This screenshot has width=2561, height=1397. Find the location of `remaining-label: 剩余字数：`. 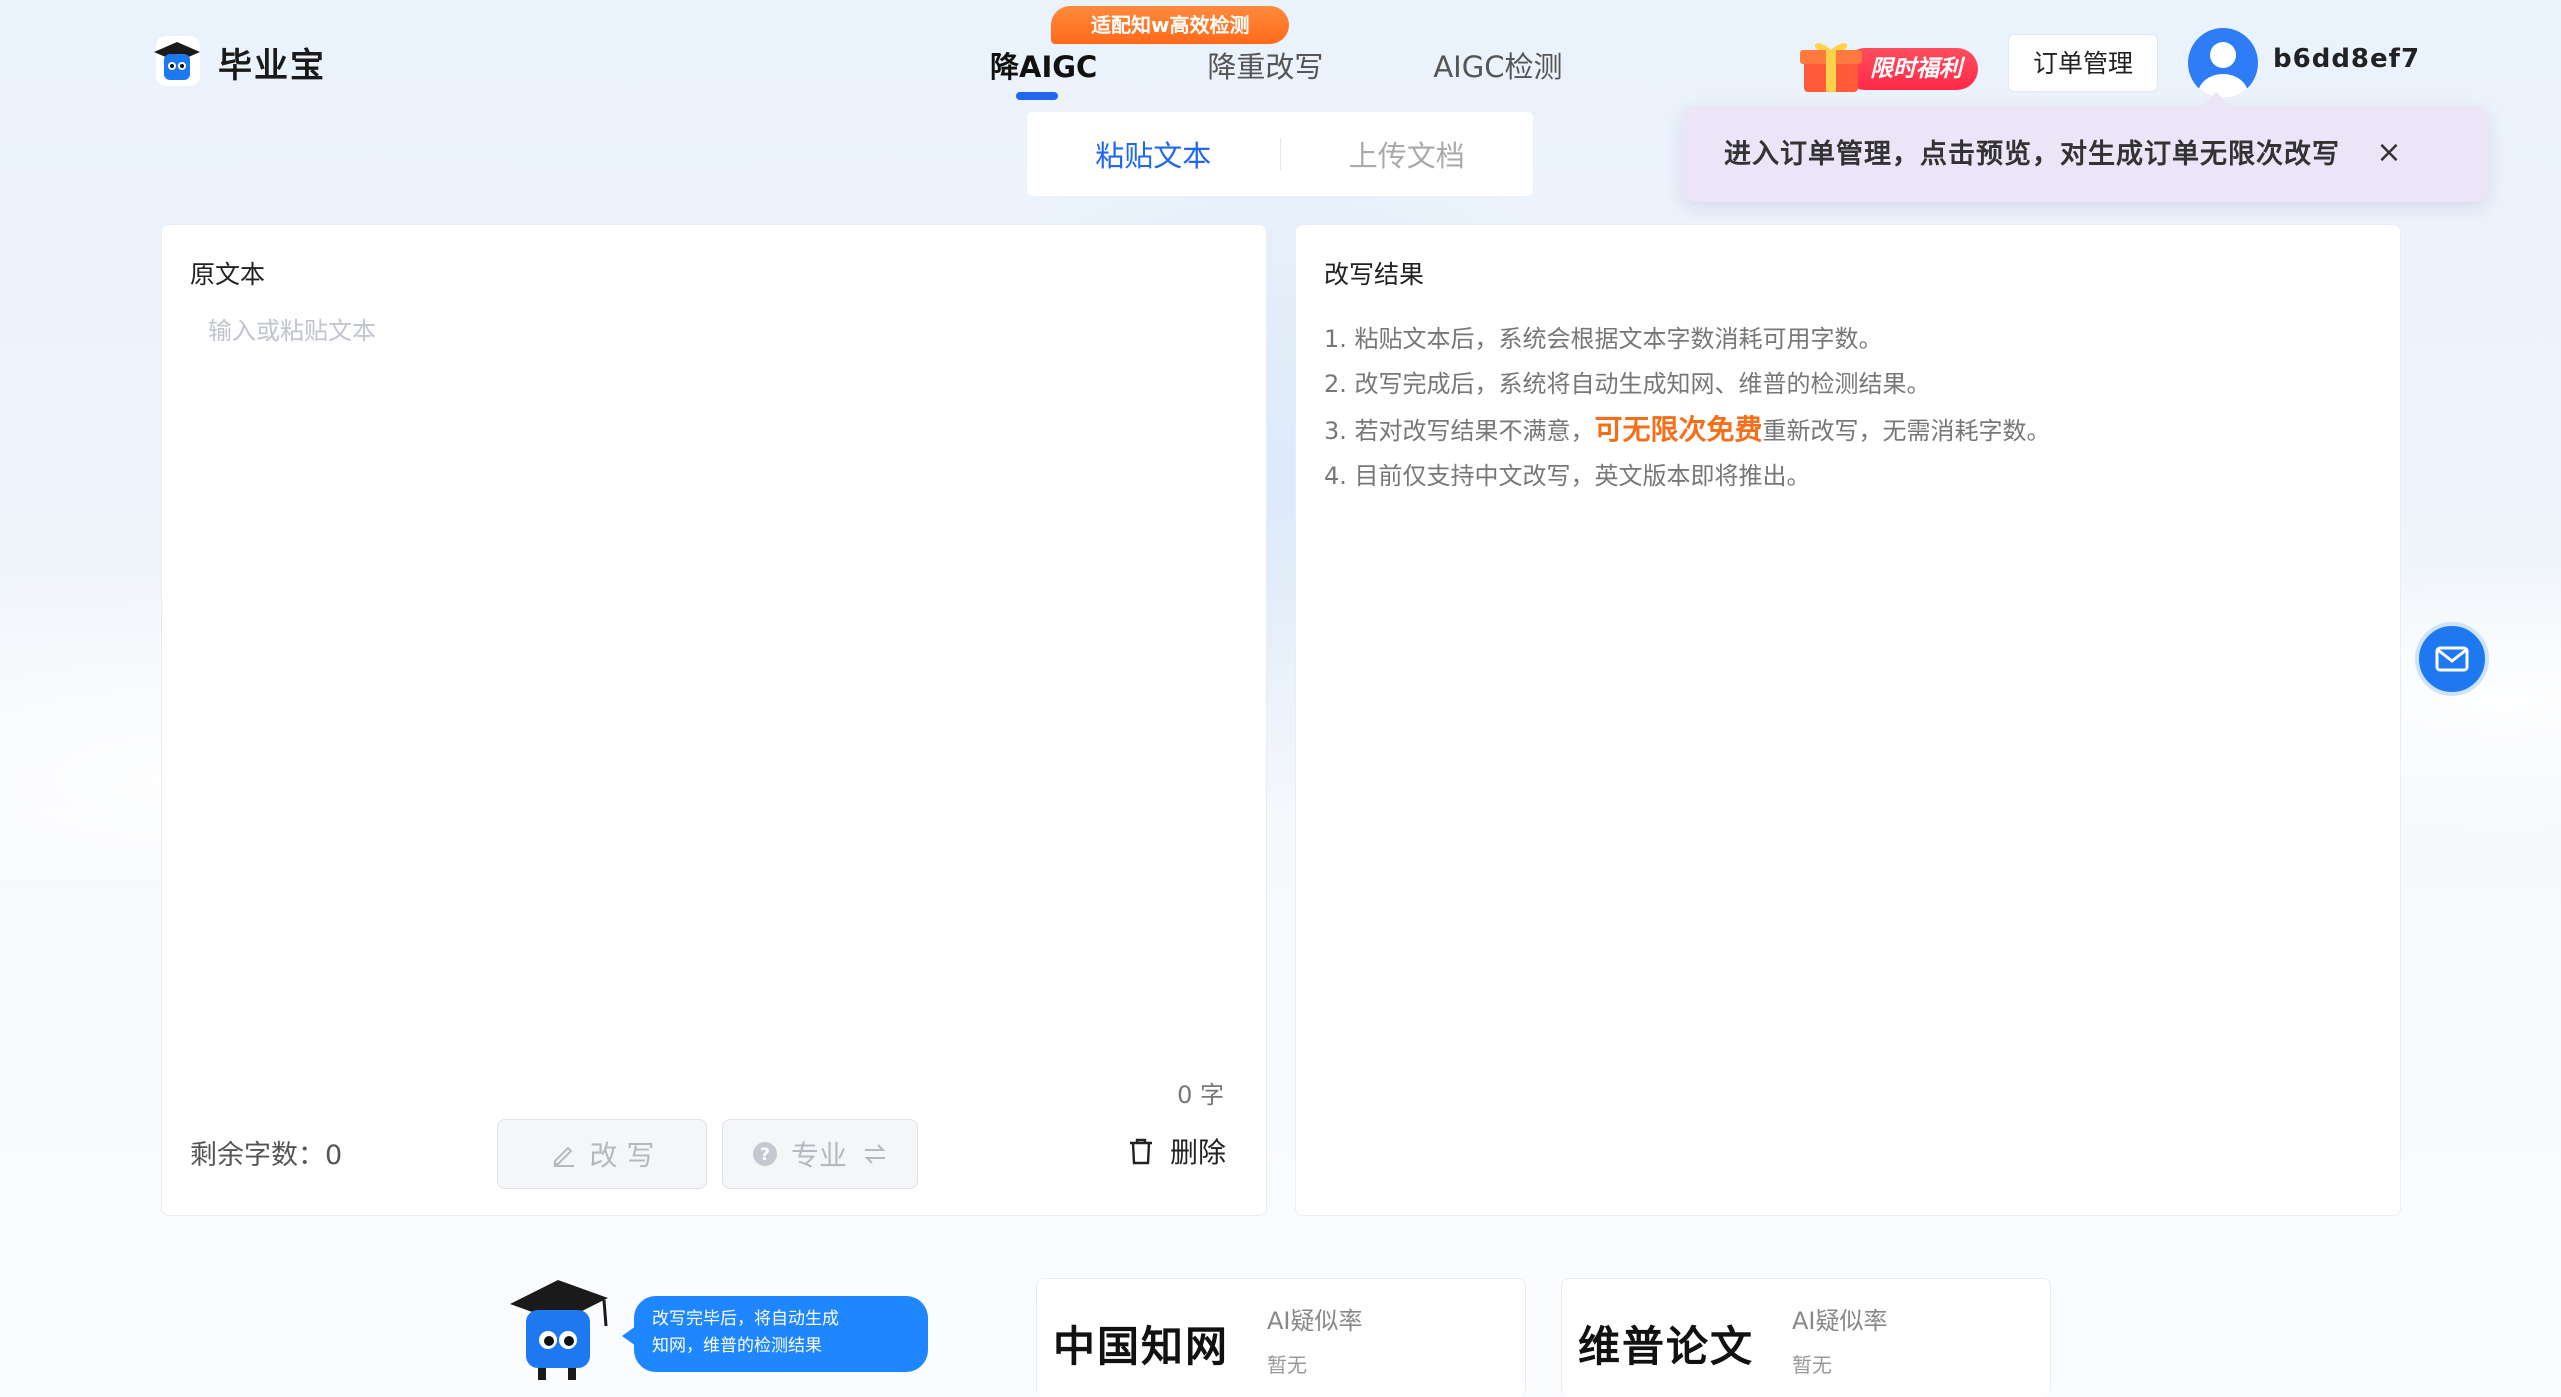

remaining-label: 剩余字数： is located at coordinates (257, 1155).